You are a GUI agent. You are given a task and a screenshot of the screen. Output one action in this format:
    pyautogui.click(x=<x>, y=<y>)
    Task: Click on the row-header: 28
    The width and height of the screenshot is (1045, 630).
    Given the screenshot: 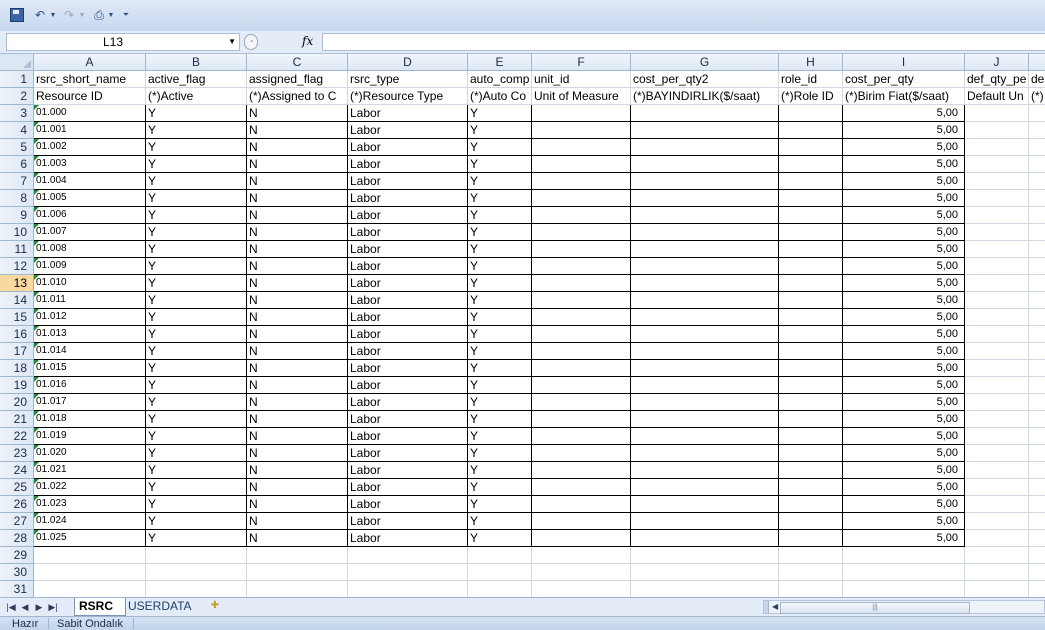 What is the action you would take?
    pyautogui.click(x=17, y=538)
    